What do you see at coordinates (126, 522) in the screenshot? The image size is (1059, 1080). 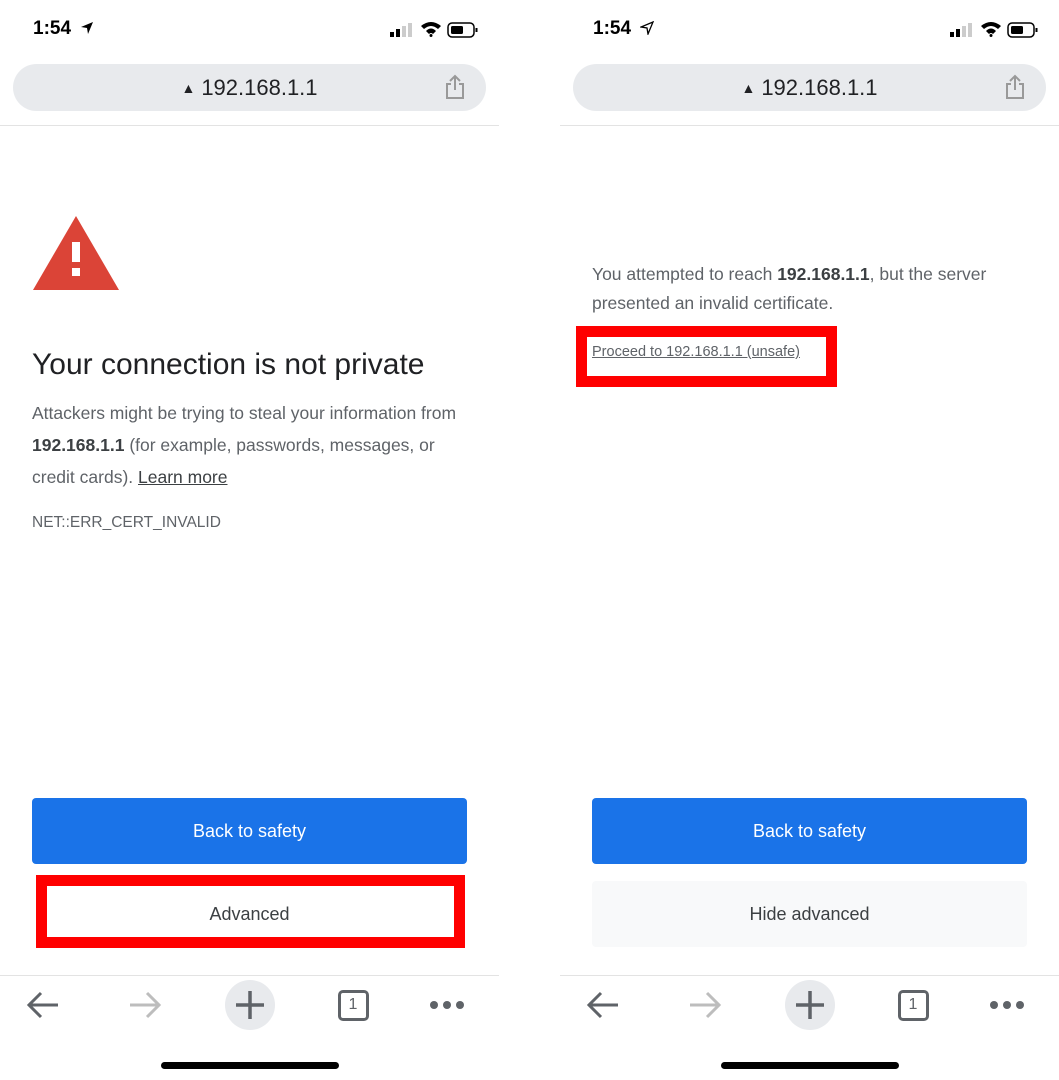 I see `error-code: NET::ERR_CERT_INVALID` at bounding box center [126, 522].